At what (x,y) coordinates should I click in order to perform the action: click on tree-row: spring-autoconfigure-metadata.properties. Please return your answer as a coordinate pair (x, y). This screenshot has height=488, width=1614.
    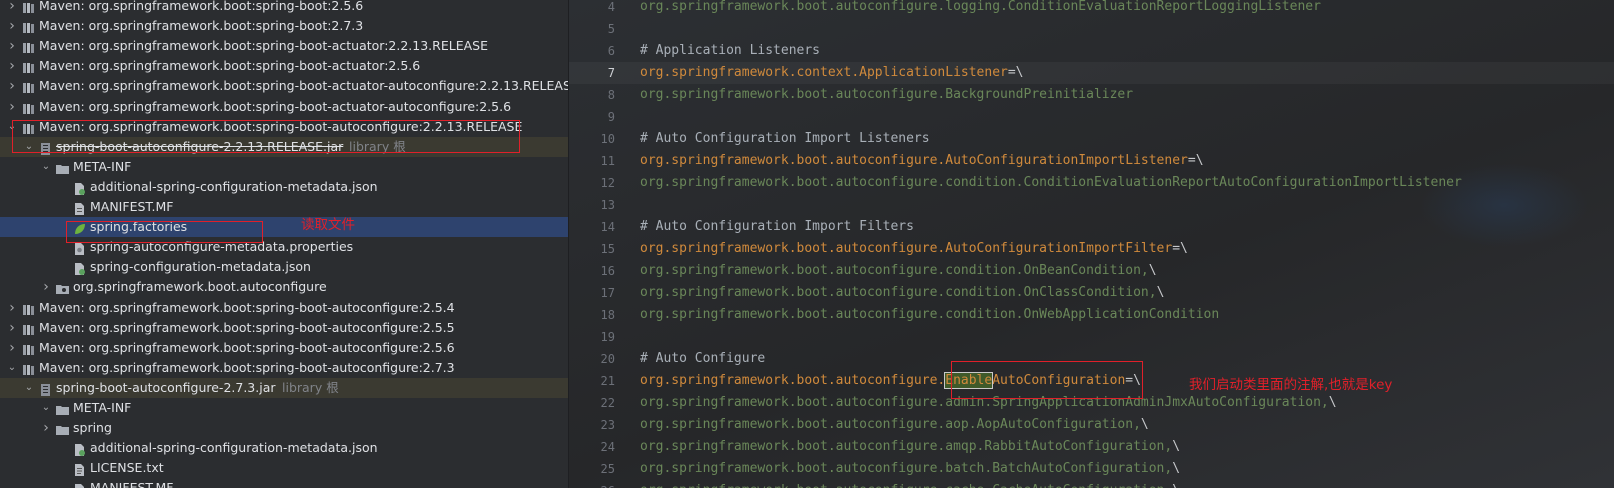
    Looking at the image, I should click on (284, 247).